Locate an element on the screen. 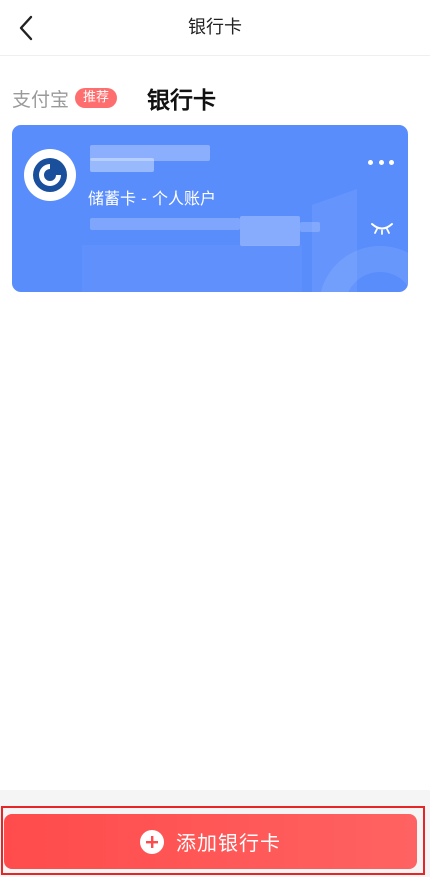 The height and width of the screenshot is (877, 430). add-bank-card-label: 添加银行卡 is located at coordinates (228, 843).